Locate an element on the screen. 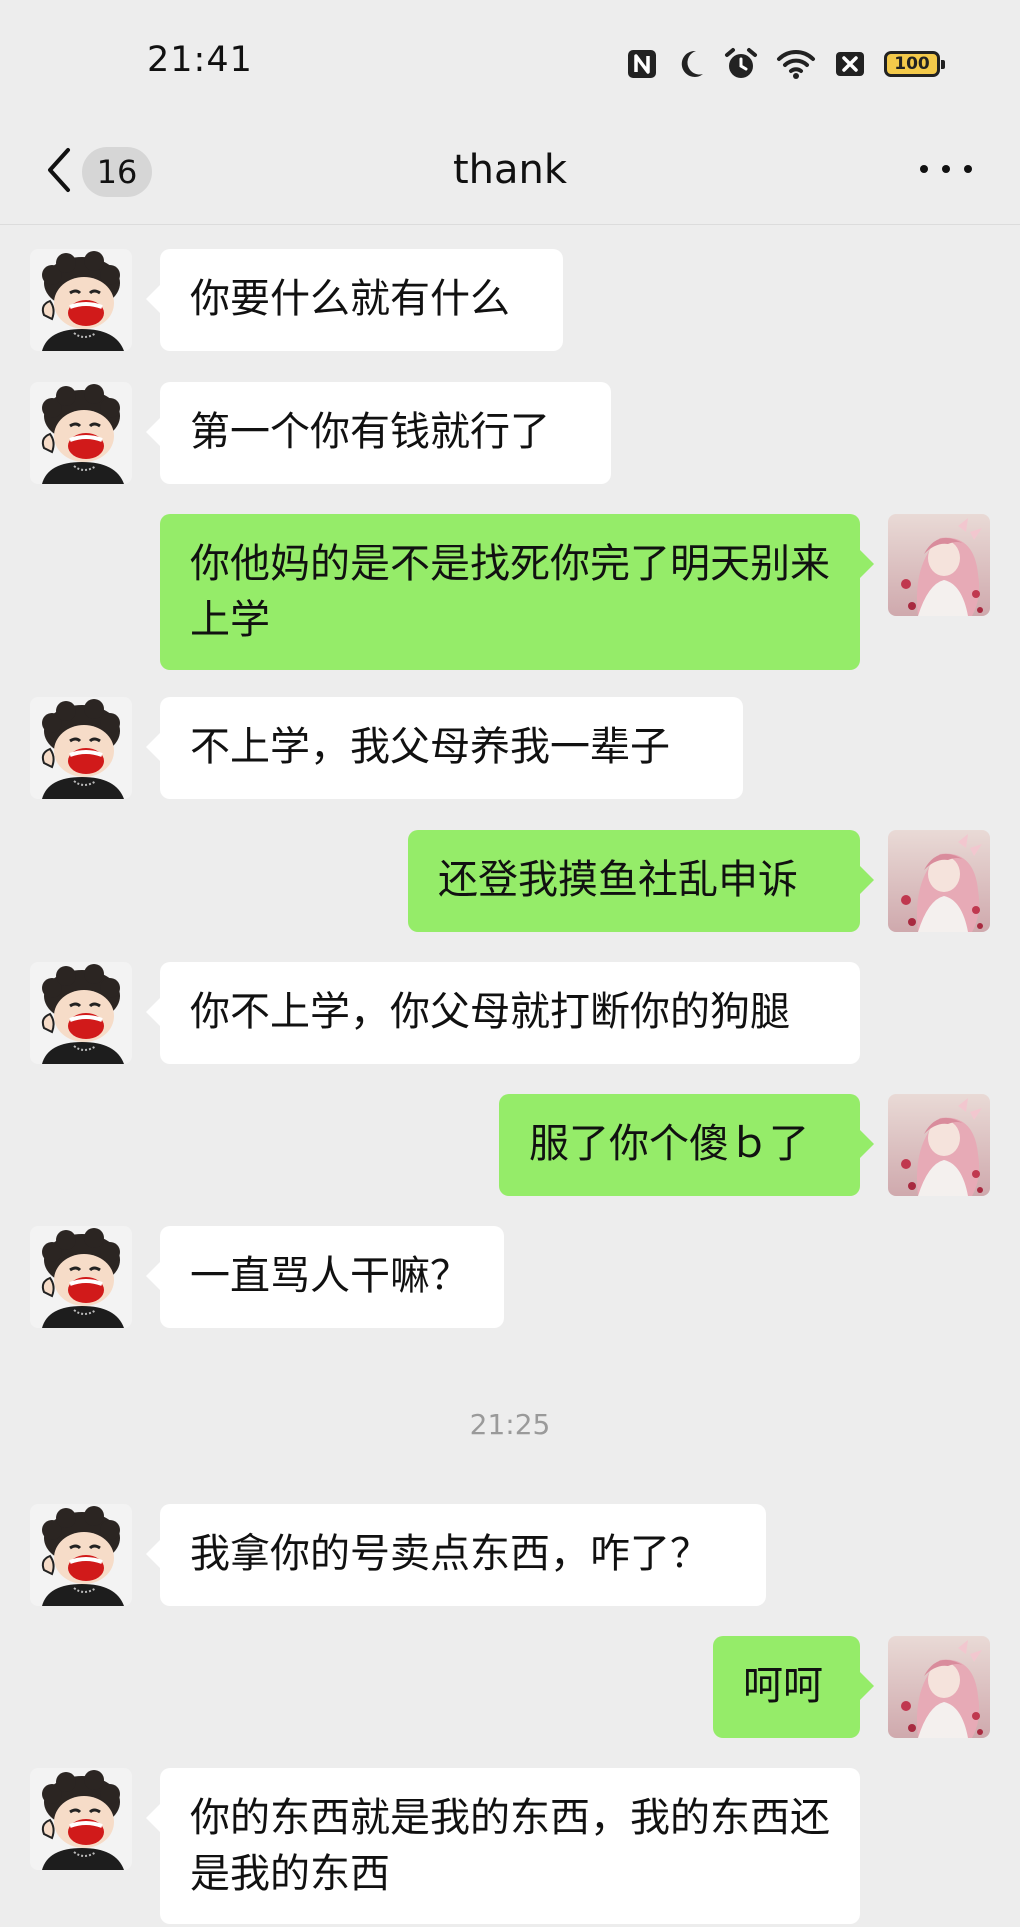  status-icons: 100 is located at coordinates (785, 64).